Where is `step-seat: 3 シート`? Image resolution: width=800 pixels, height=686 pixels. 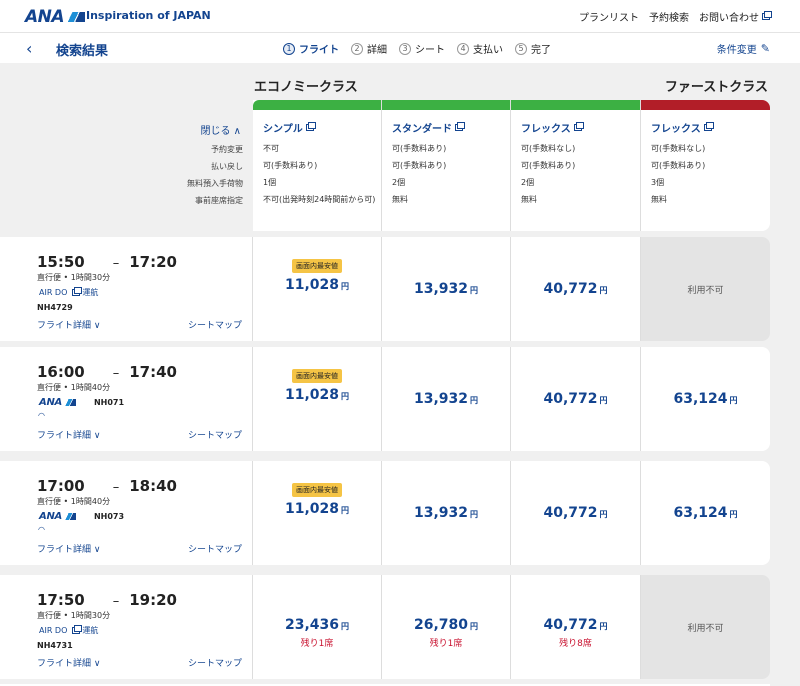
step-seat: 3 シート is located at coordinates (422, 48).